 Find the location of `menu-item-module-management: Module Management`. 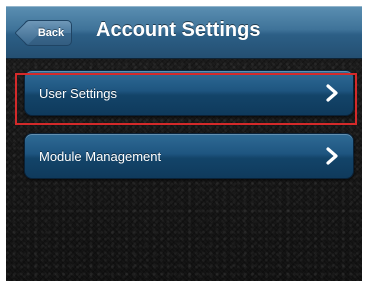

menu-item-module-management: Module Management is located at coordinates (189, 156).